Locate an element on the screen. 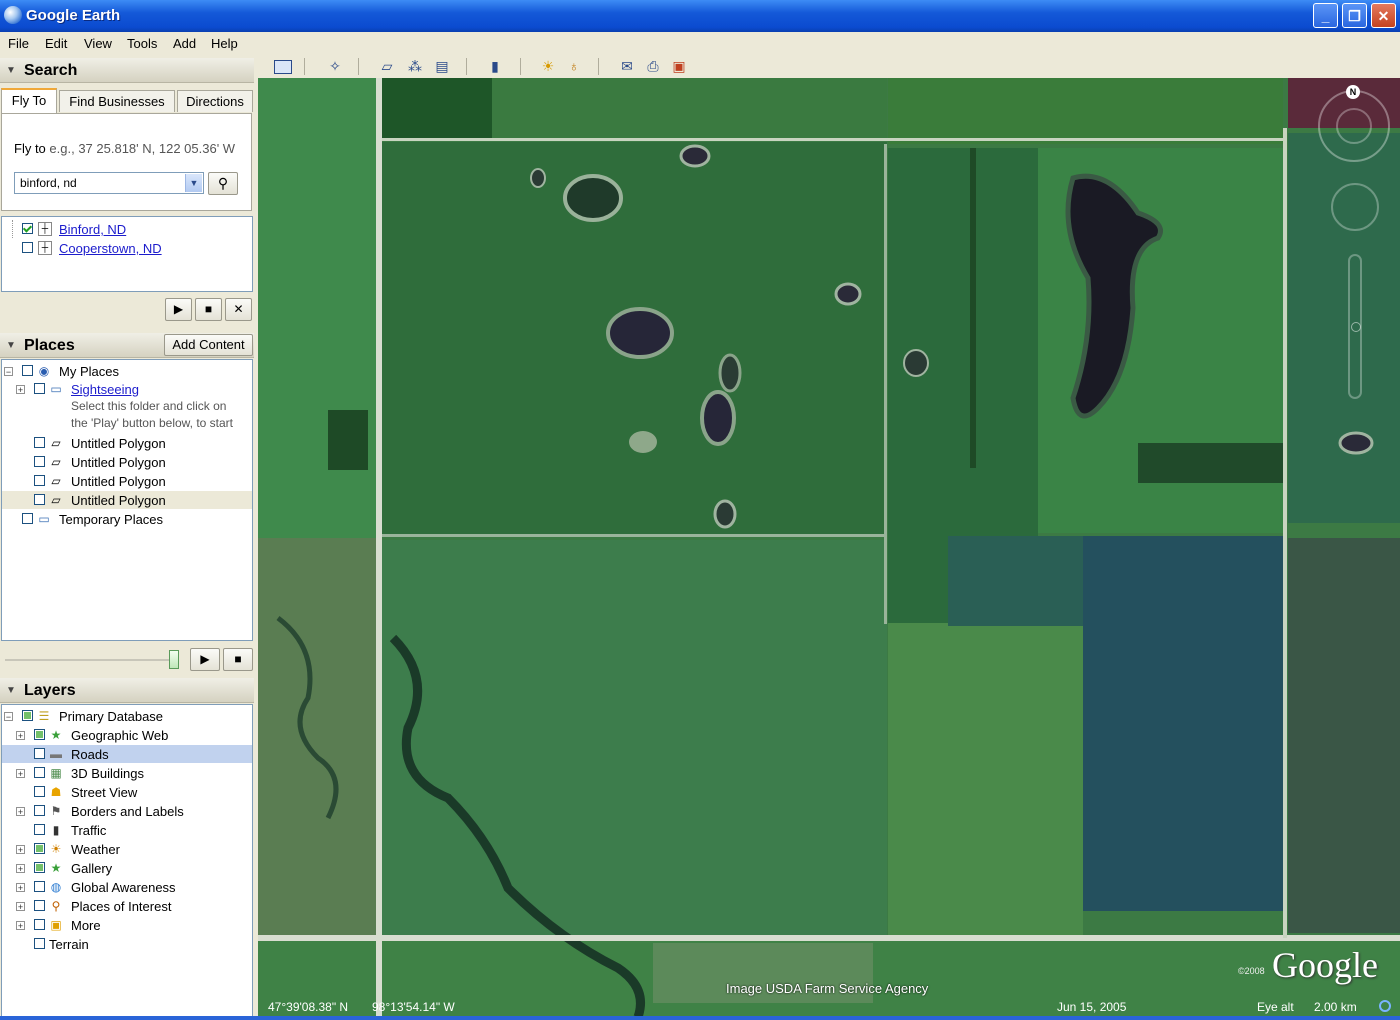 This screenshot has height=1020, width=1400. terrain-checkbox is located at coordinates (39, 943).